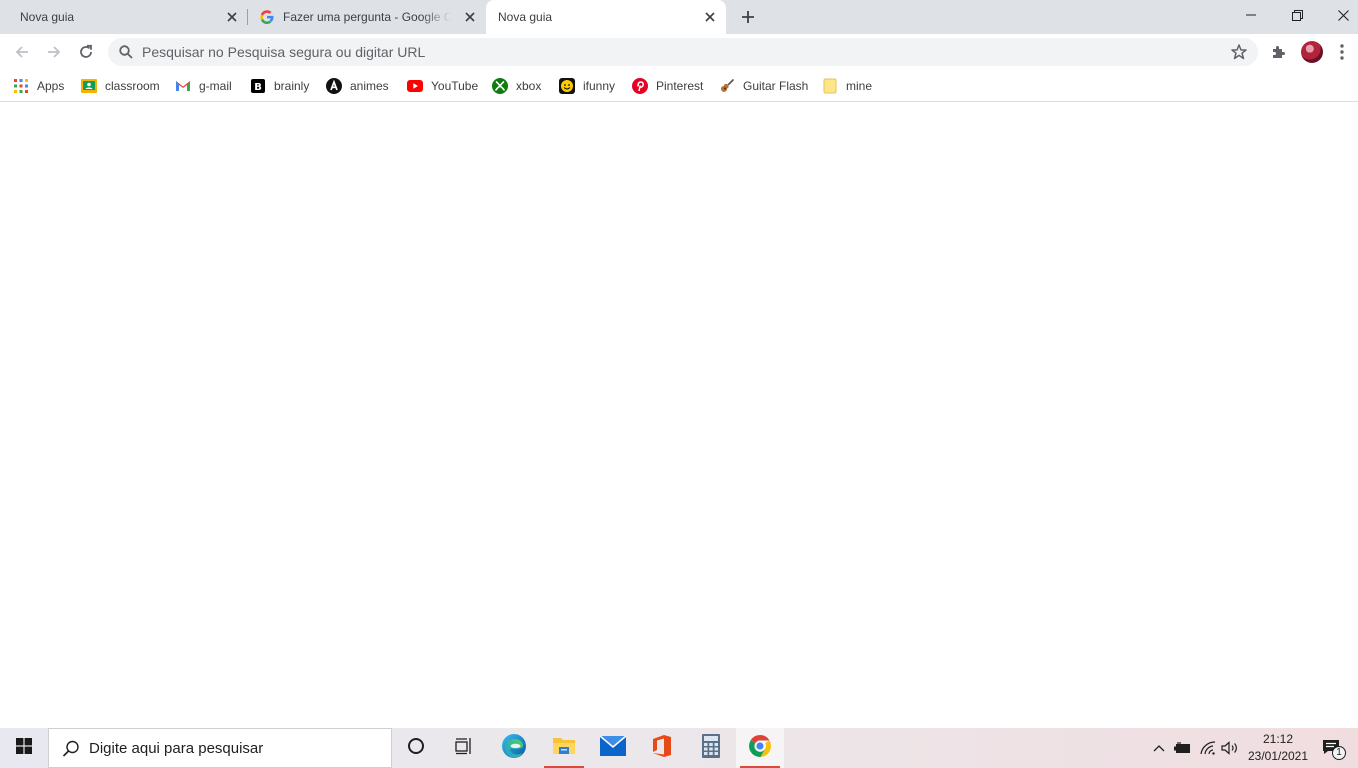 Image resolution: width=1358 pixels, height=768 pixels. I want to click on action-center-button: 1, so click(1333, 748).